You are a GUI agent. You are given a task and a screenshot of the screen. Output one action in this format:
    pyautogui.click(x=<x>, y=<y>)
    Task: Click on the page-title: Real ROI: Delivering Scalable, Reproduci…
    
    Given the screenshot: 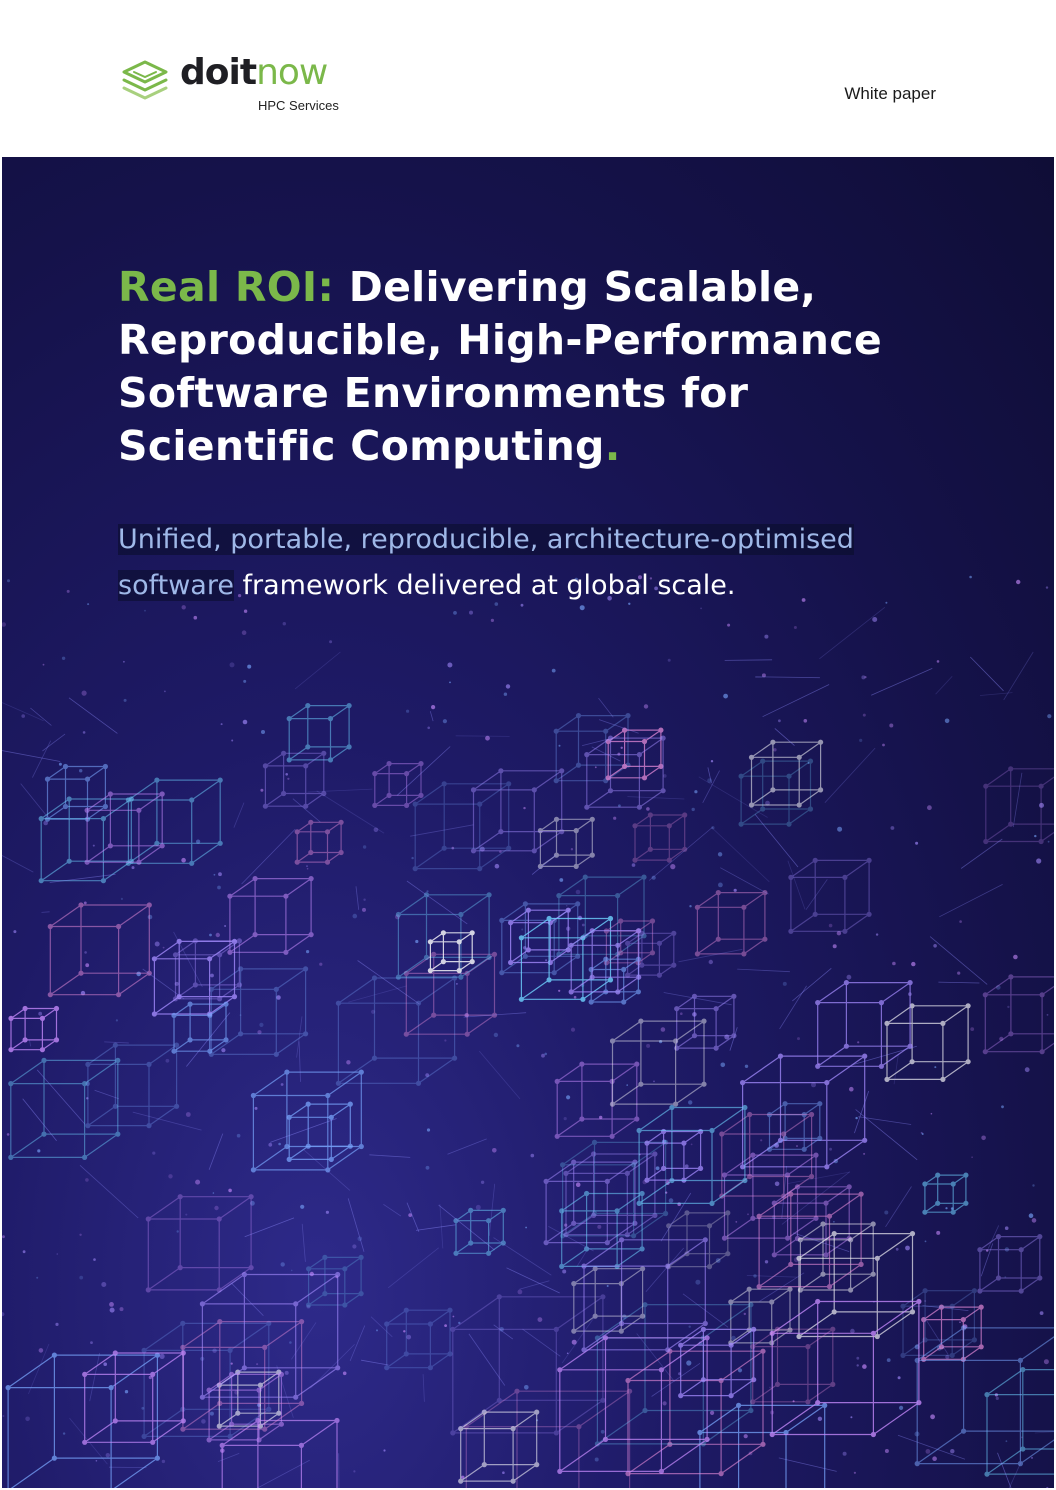 What is the action you would take?
    pyautogui.click(x=528, y=367)
    